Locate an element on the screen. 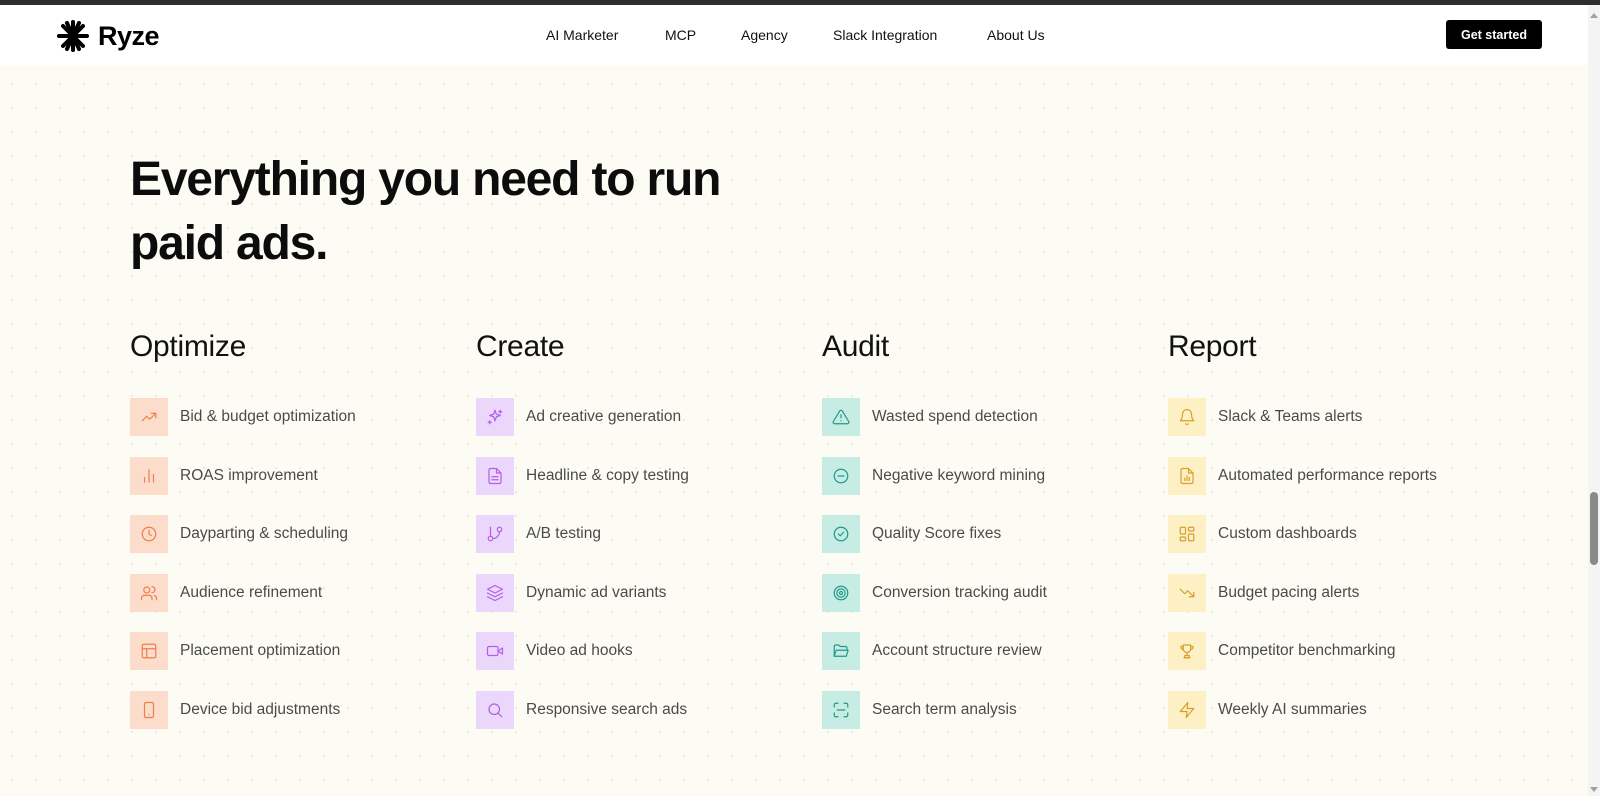  page-title: Everything you need to run paid ads. is located at coordinates (480, 212).